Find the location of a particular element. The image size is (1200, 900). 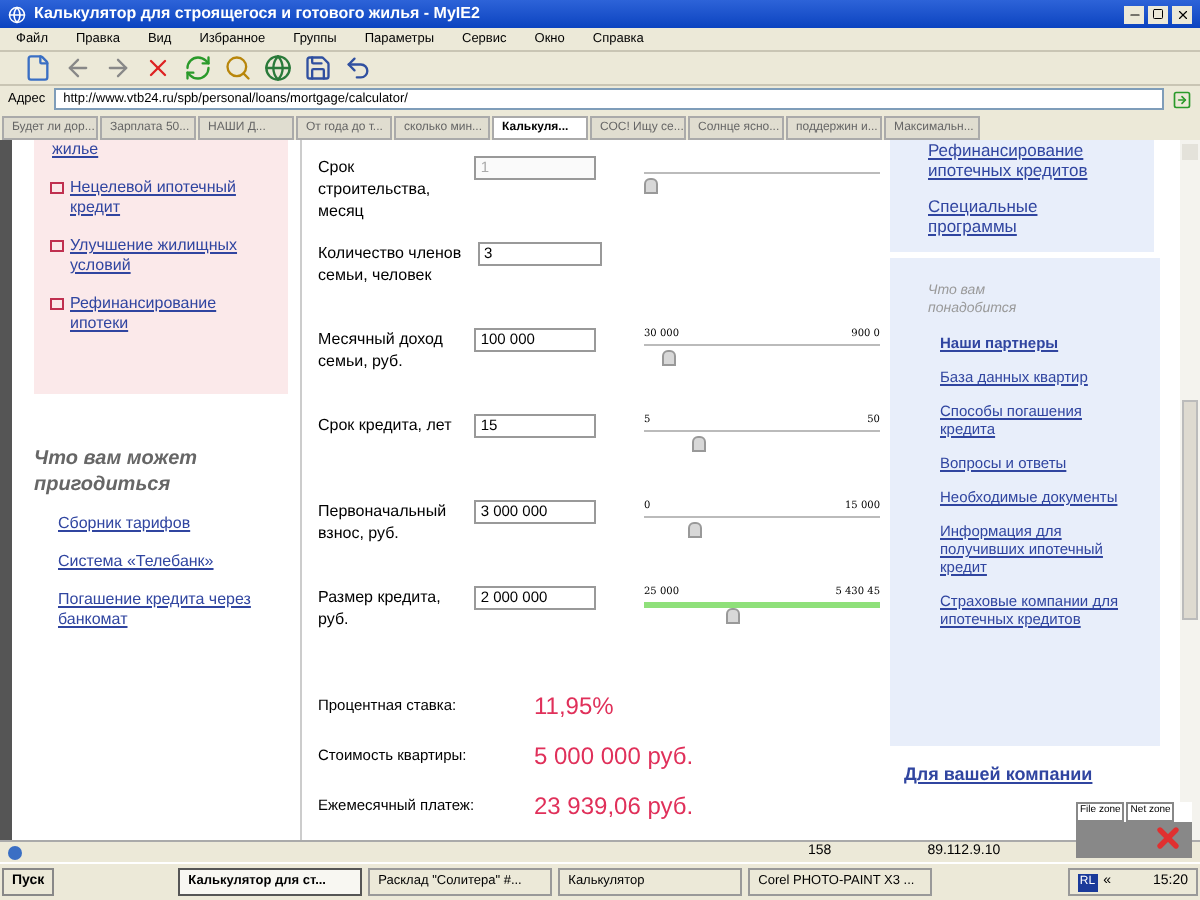

close-button is located at coordinates (1182, 14).